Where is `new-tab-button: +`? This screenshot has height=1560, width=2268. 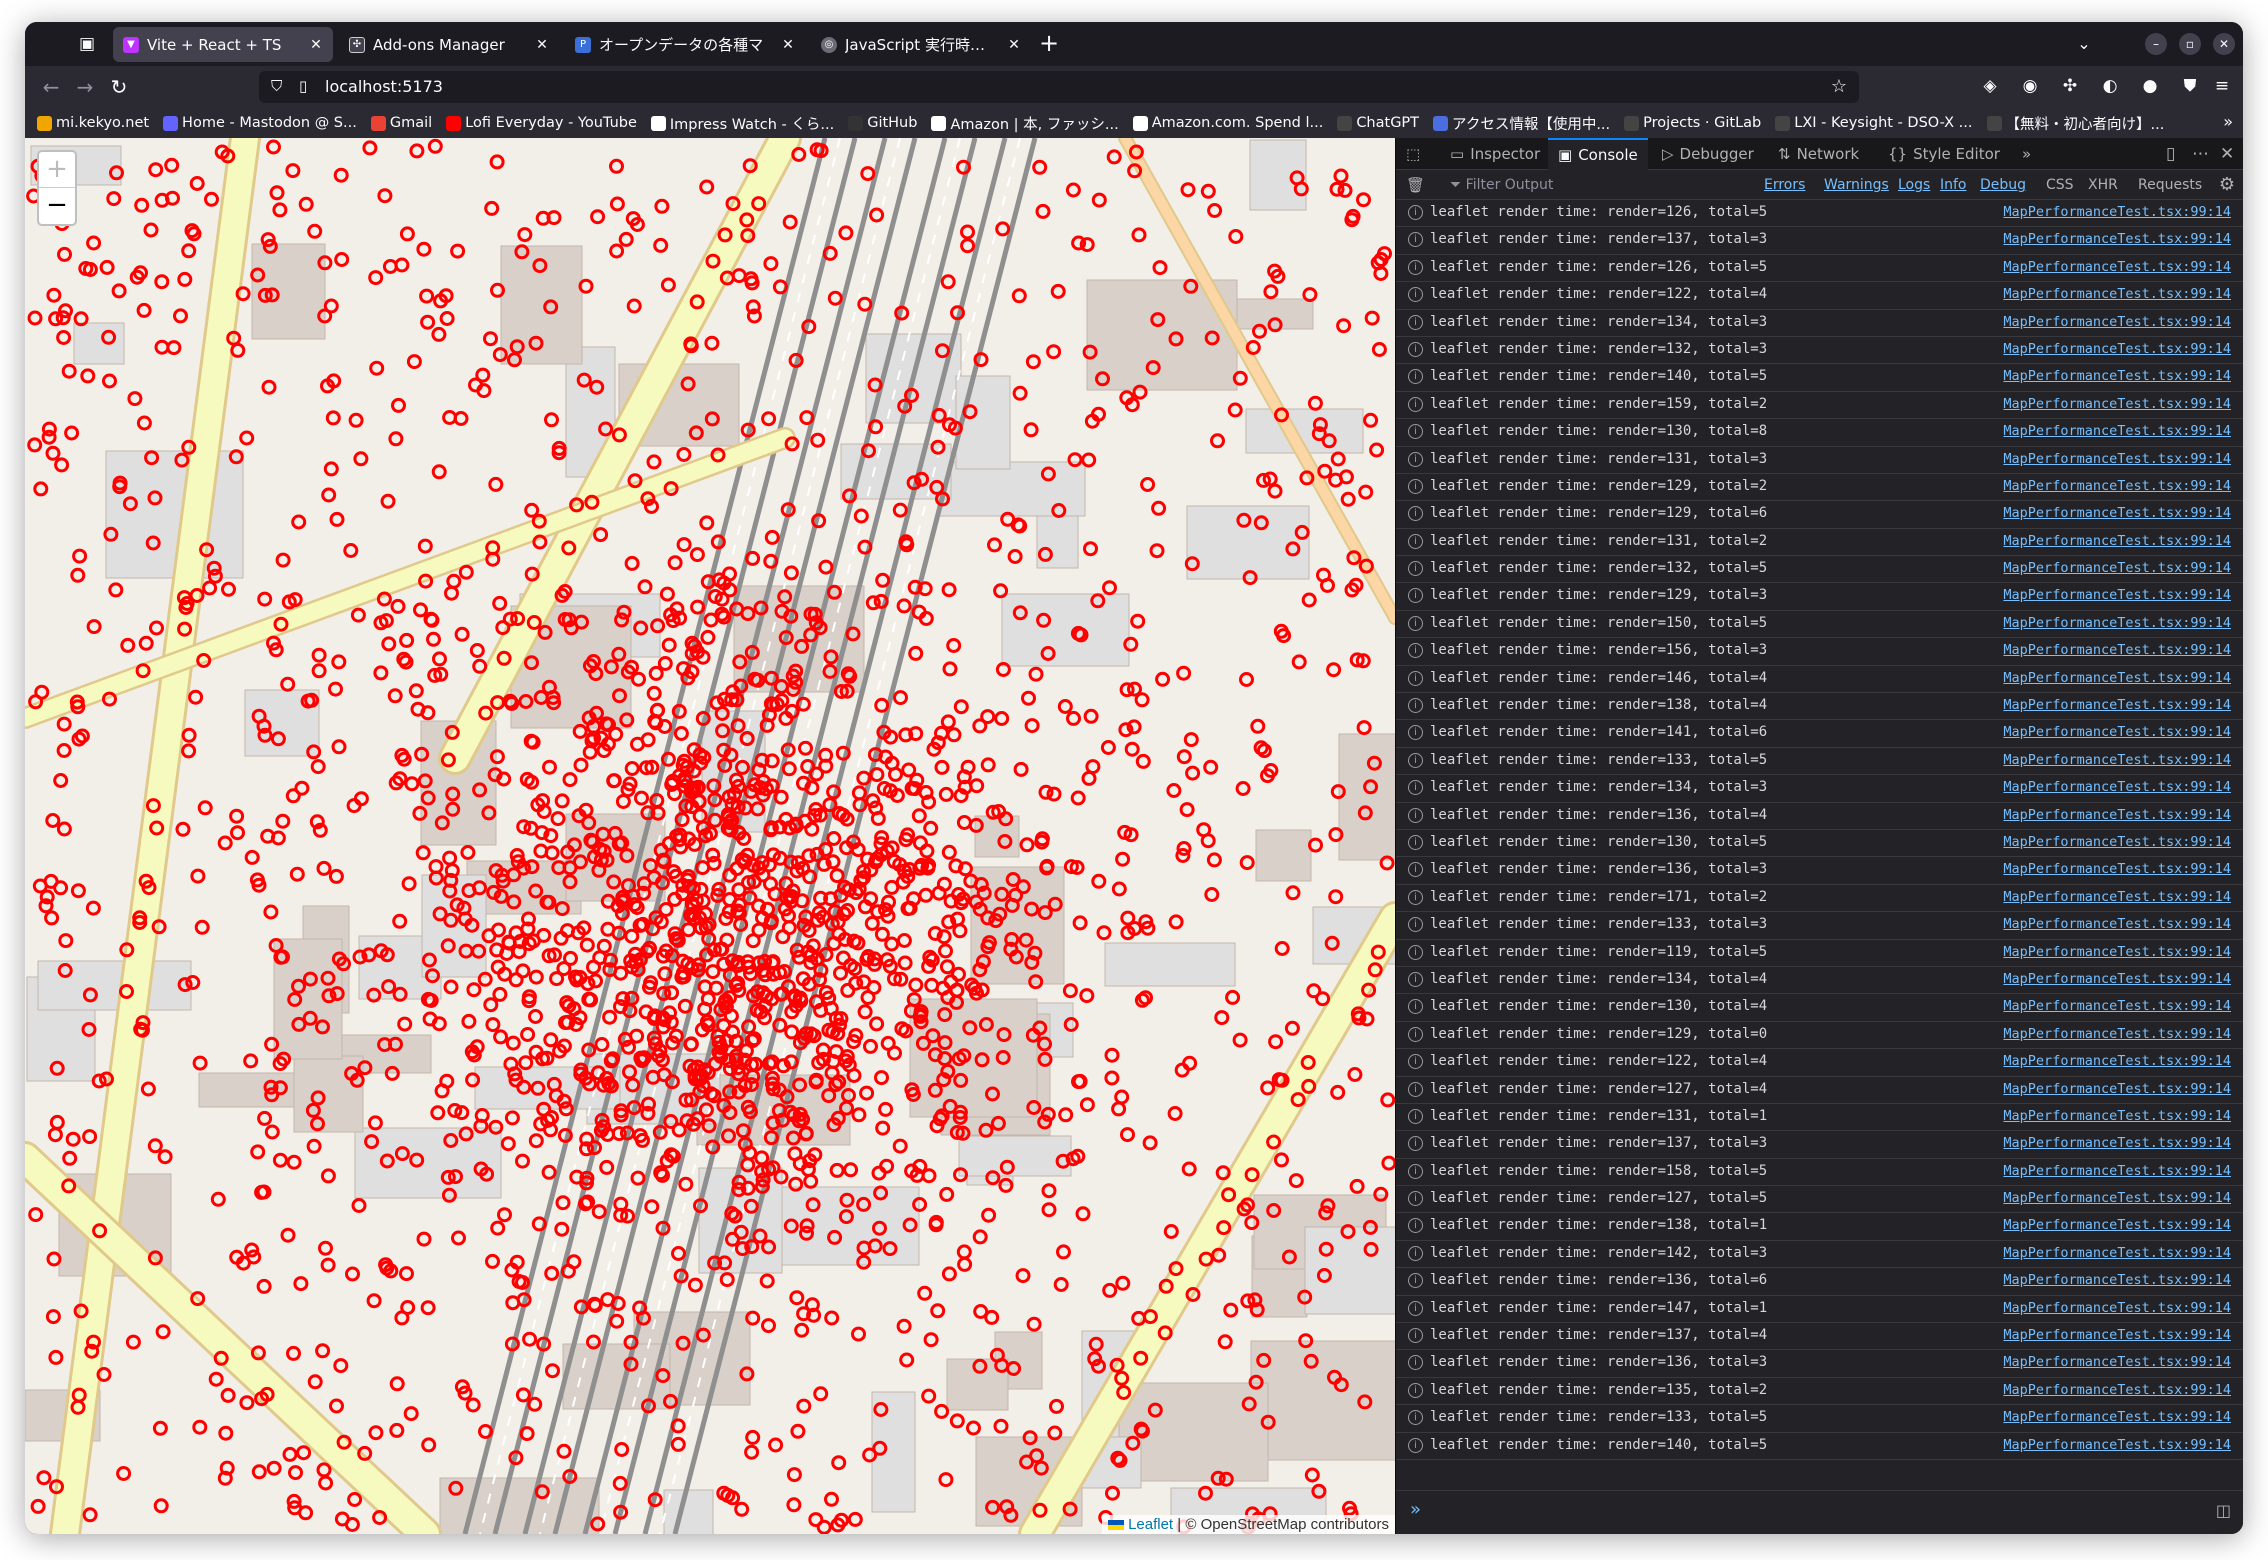 new-tab-button: + is located at coordinates (1049, 44).